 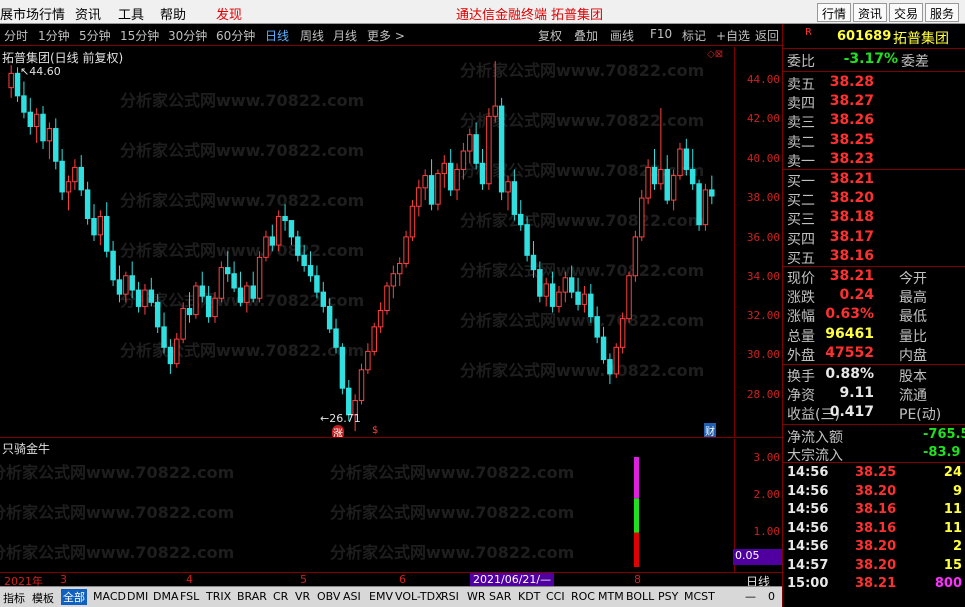 What do you see at coordinates (345, 35) in the screenshot?
I see `period-monthly: 月线` at bounding box center [345, 35].